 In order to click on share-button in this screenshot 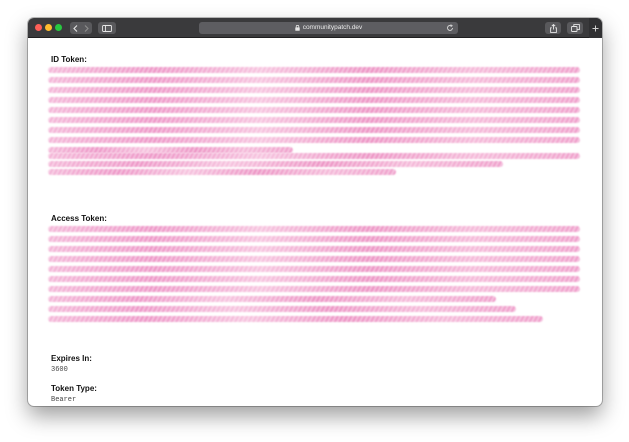, I will do `click(553, 28)`.